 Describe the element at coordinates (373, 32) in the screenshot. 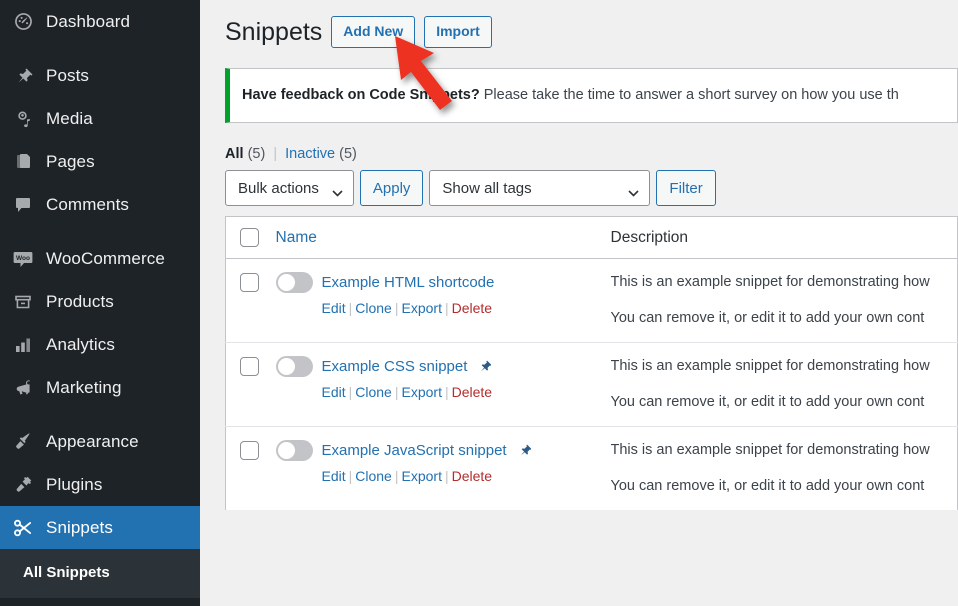

I see `add-new-button: Add New` at that location.